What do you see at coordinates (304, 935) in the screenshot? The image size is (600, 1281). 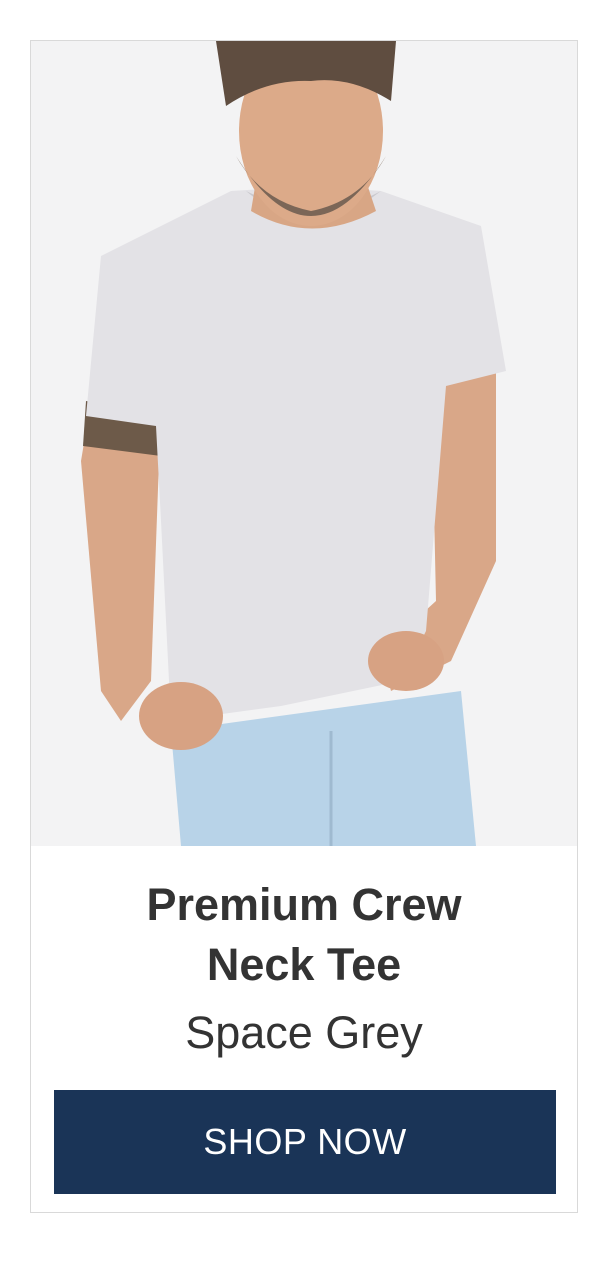 I see `product-title: Premium Crew Neck Tee` at bounding box center [304, 935].